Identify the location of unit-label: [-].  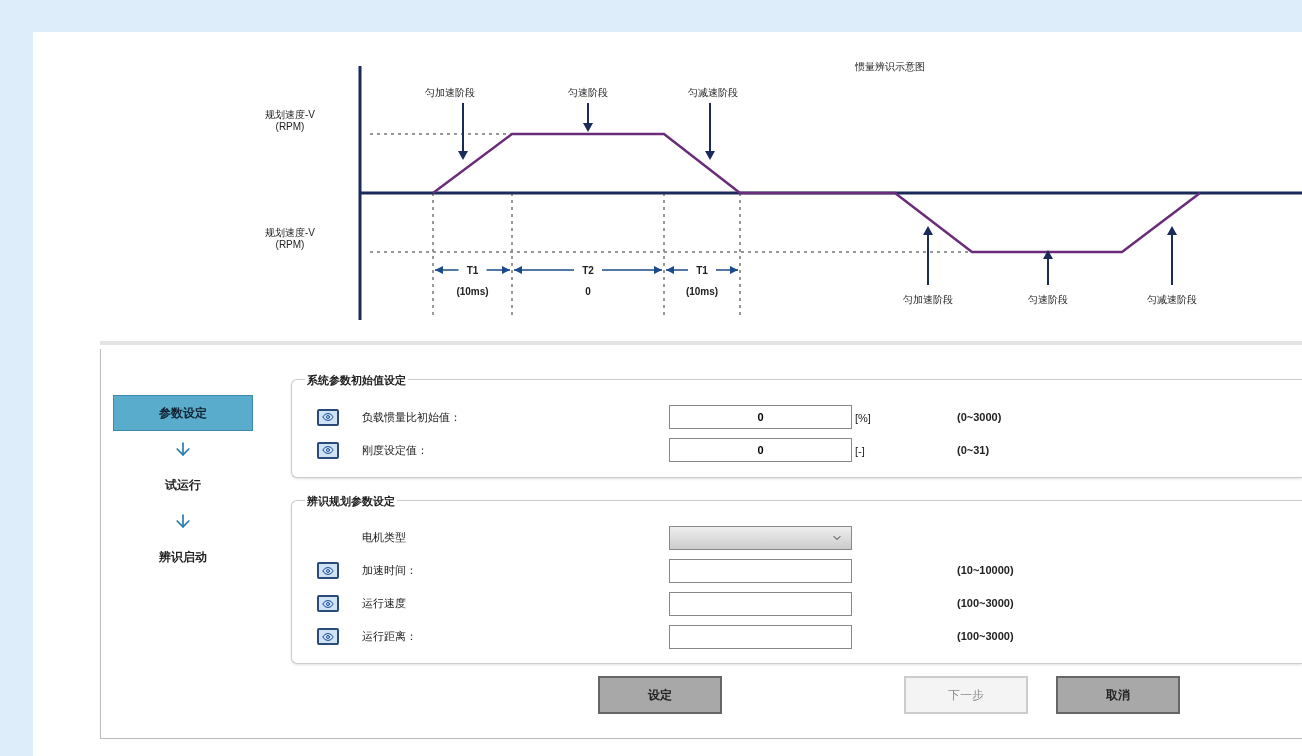
(860, 451).